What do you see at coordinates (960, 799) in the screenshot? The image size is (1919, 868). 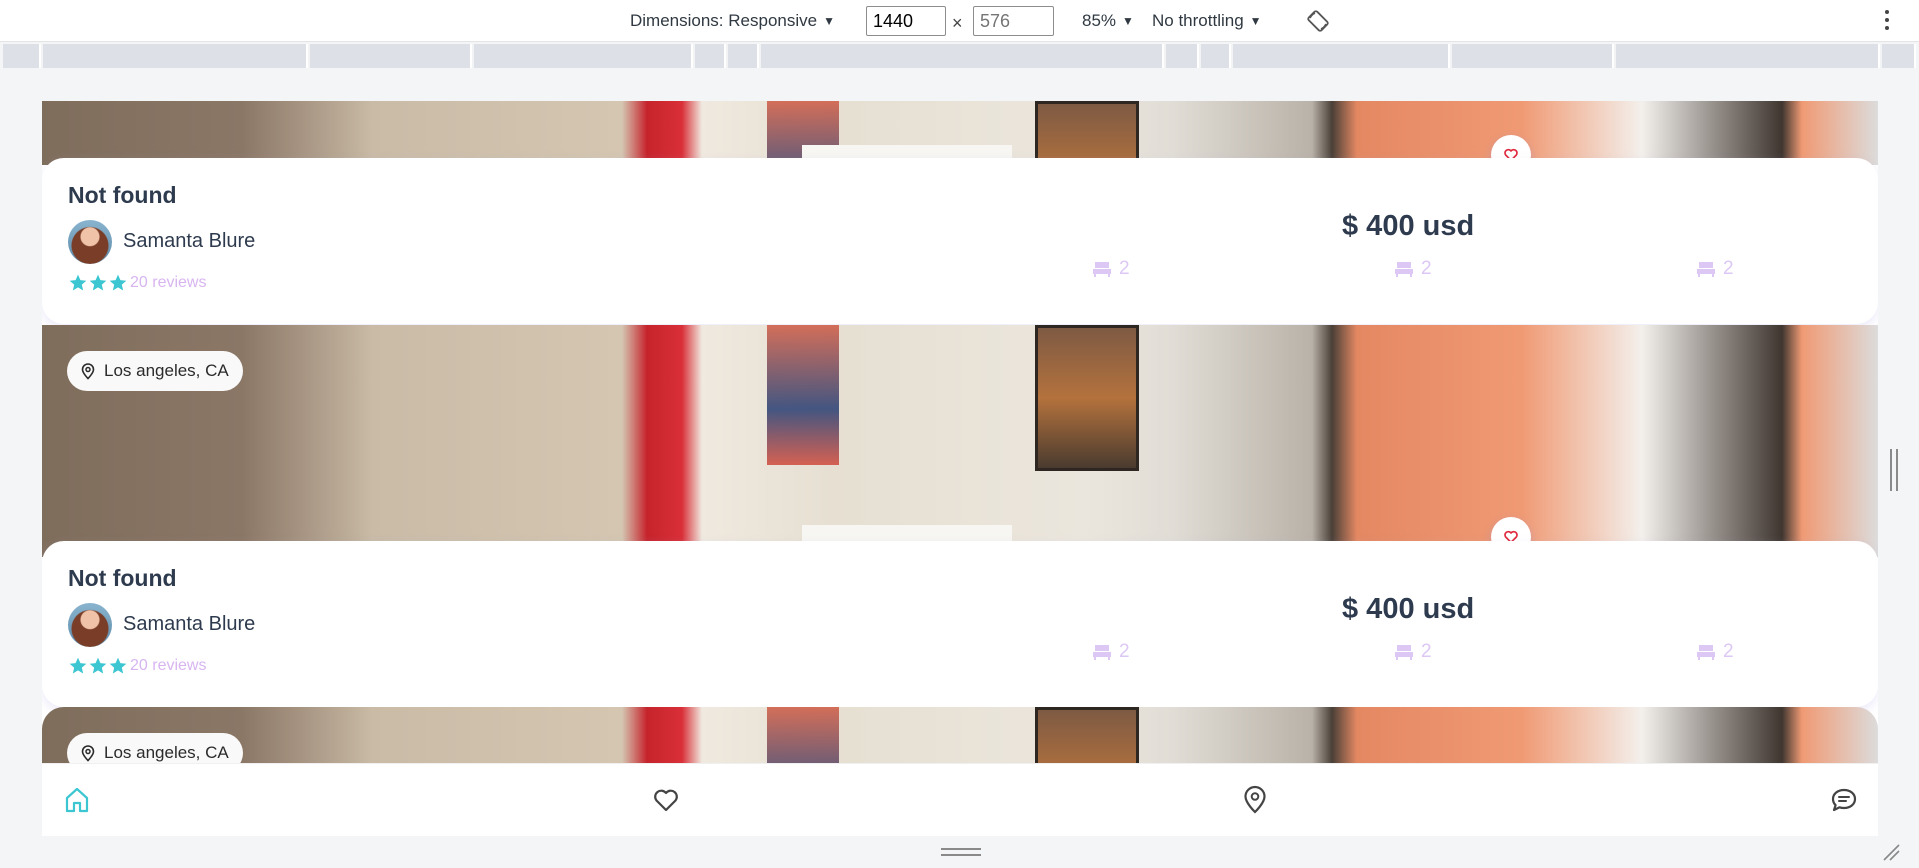 I see `bottom-navigation` at bounding box center [960, 799].